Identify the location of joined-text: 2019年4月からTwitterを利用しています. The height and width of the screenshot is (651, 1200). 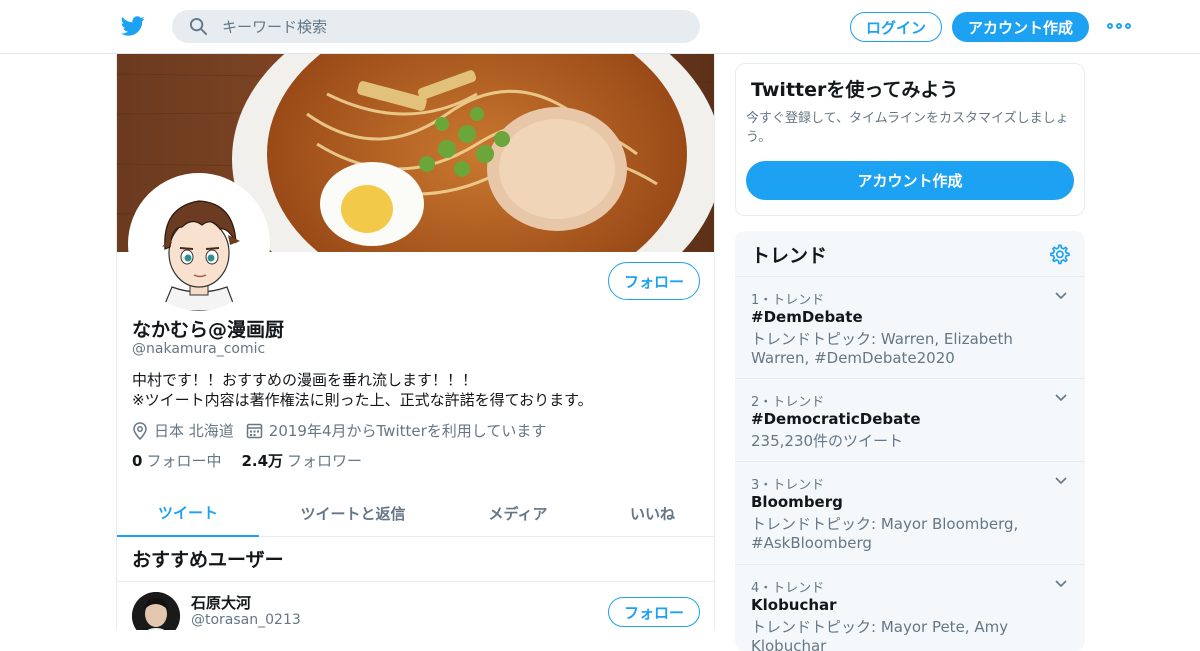
(407, 431).